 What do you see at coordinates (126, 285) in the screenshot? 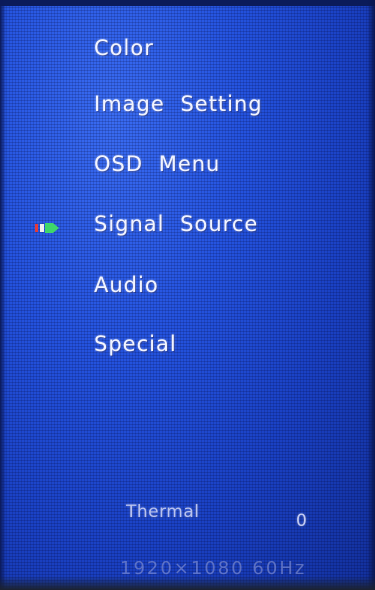
I see `menu-item-audio: Audio` at bounding box center [126, 285].